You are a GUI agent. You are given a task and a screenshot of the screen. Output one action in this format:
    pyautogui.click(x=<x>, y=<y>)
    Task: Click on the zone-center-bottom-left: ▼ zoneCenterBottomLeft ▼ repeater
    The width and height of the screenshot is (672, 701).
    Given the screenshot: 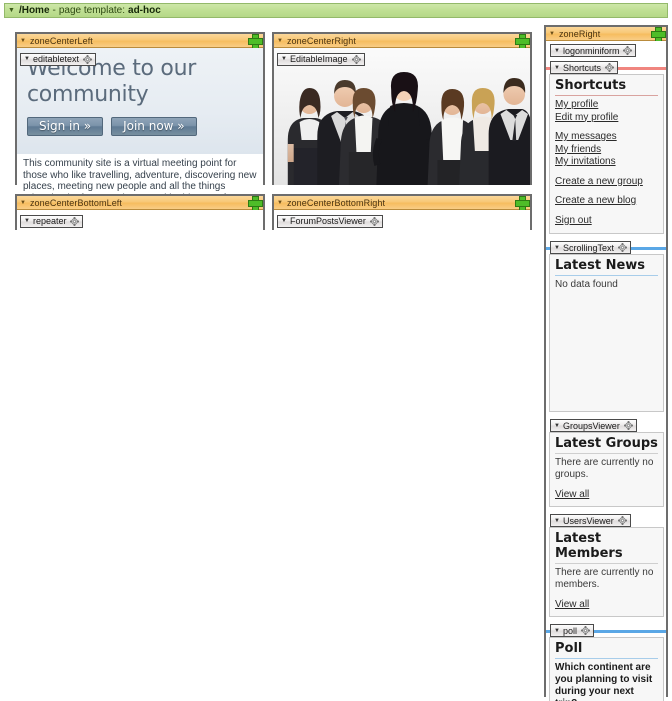 What is the action you would take?
    pyautogui.click(x=140, y=212)
    